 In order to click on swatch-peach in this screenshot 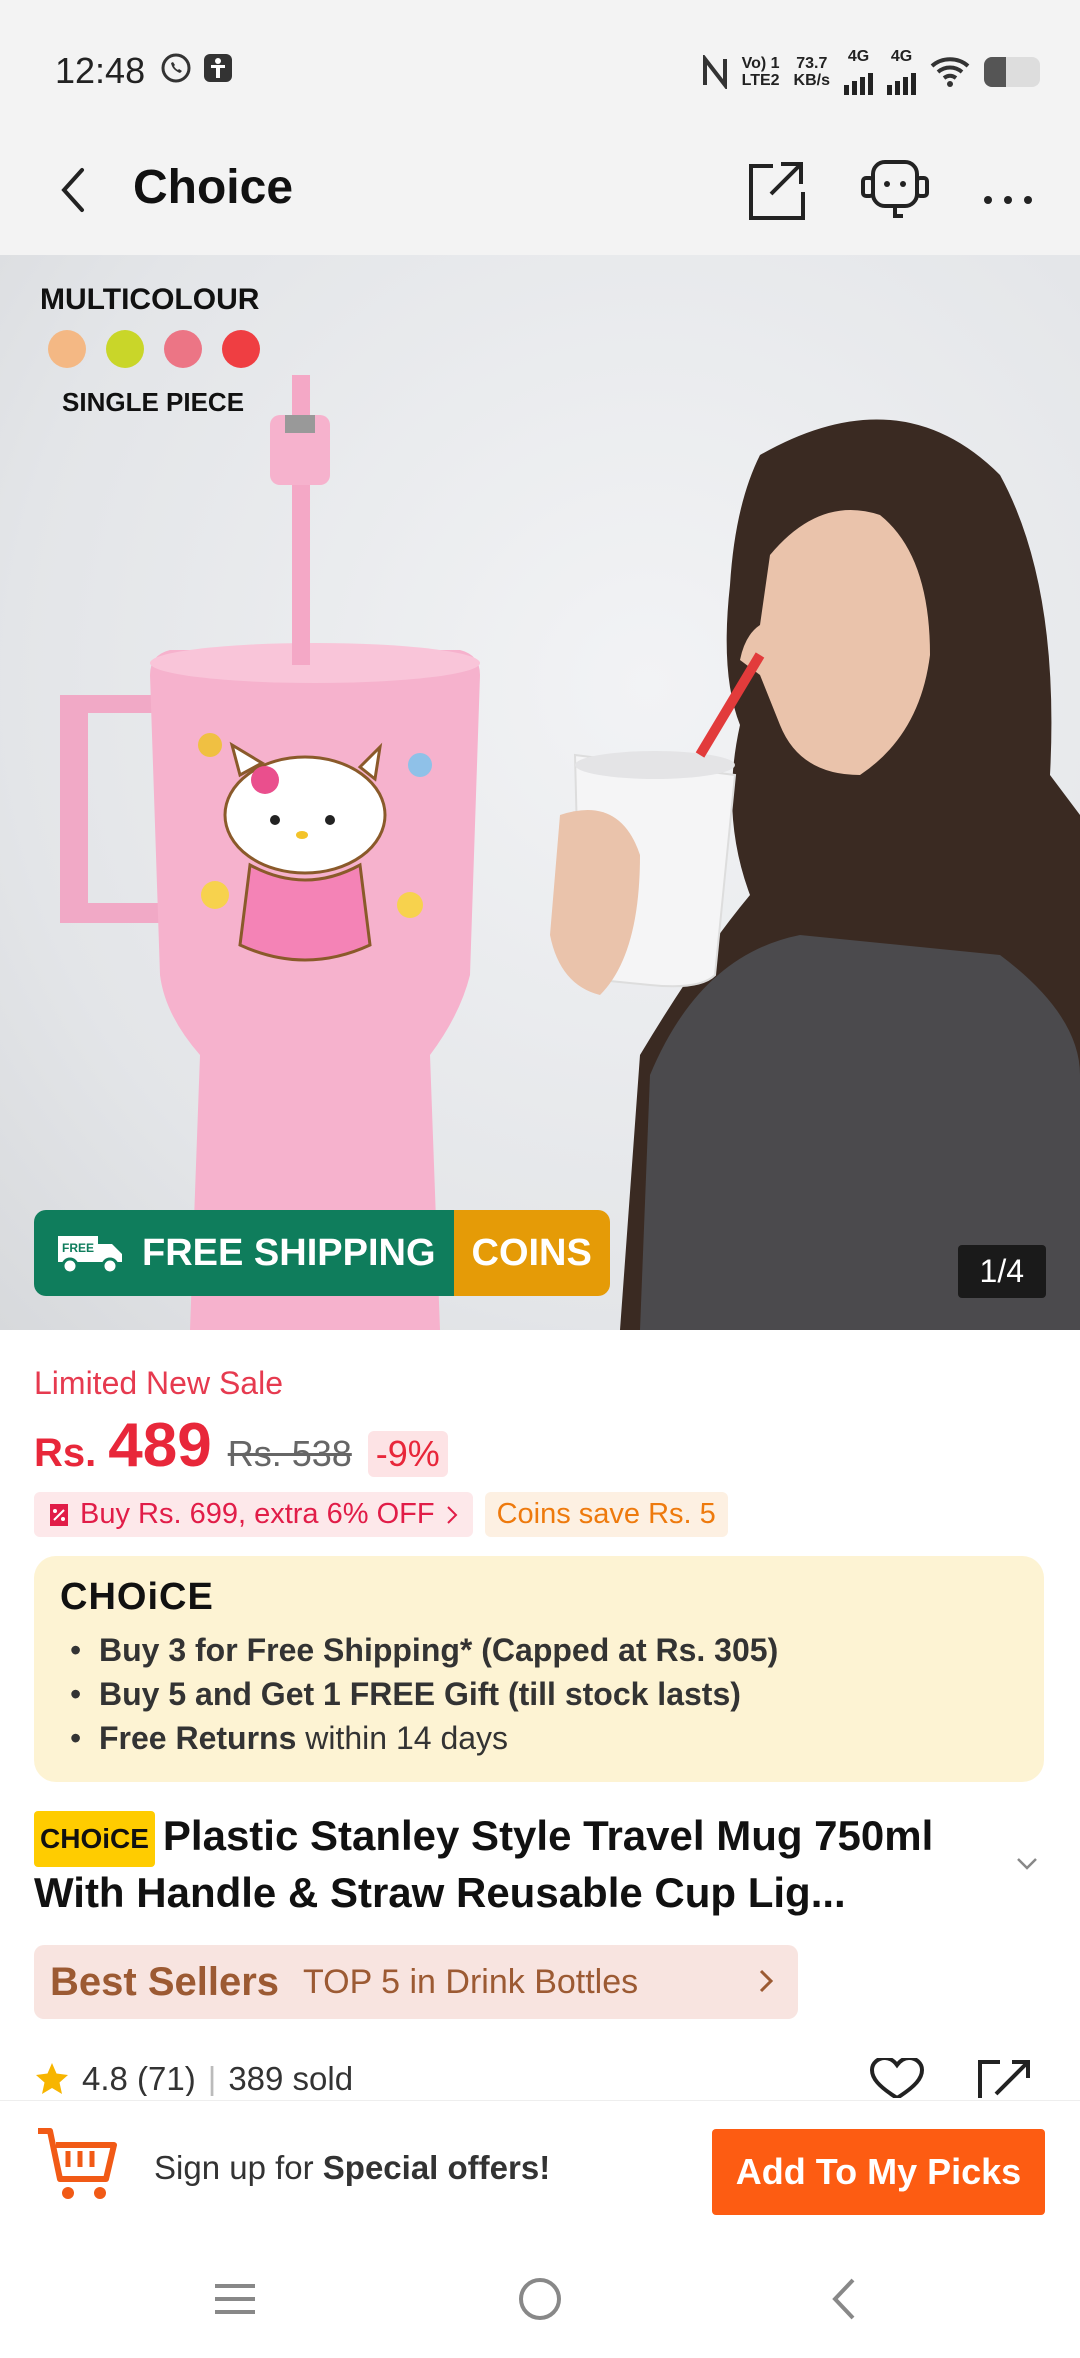, I will do `click(67, 349)`.